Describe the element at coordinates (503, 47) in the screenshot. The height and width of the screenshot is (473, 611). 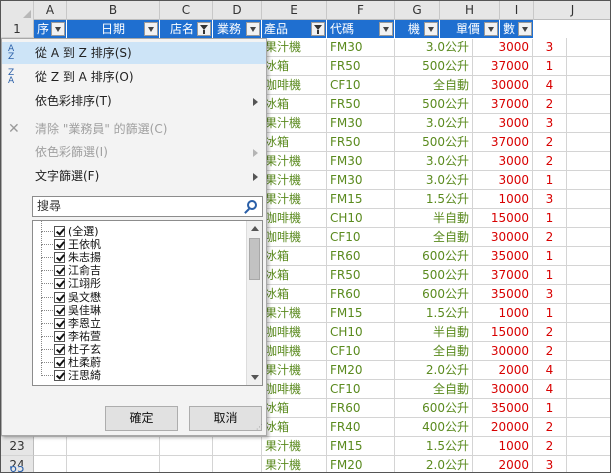
I see `cell-price: 3000` at that location.